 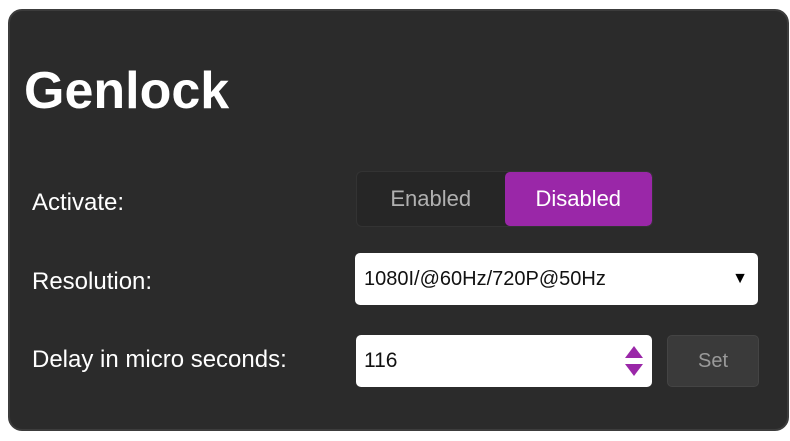 What do you see at coordinates (578, 199) in the screenshot?
I see `disabled-option: Disabled` at bounding box center [578, 199].